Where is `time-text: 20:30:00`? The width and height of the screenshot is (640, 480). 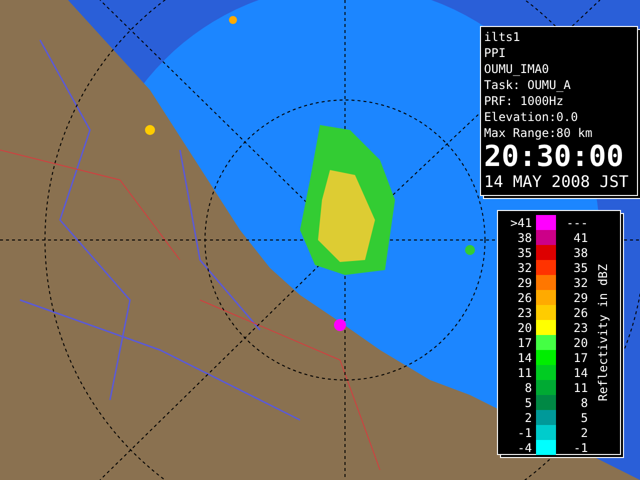 time-text: 20:30:00 is located at coordinates (554, 156).